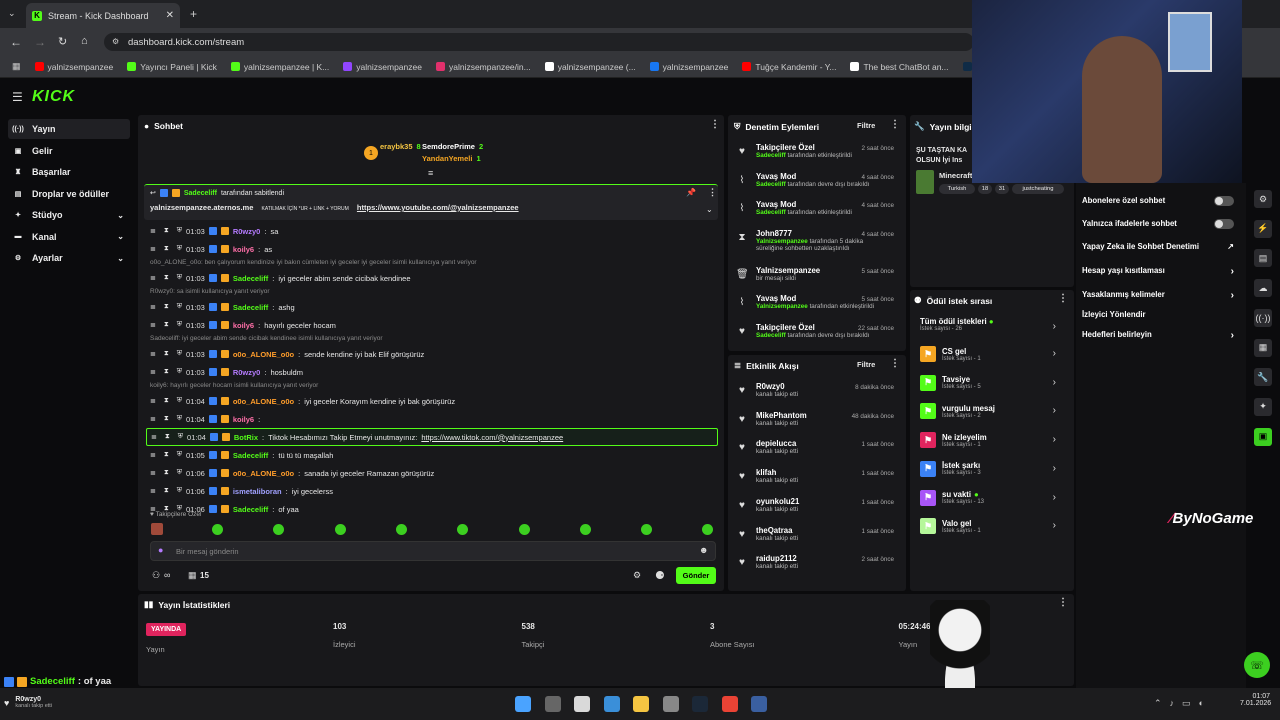 Image resolution: width=1280 pixels, height=720 pixels. I want to click on activity-item-user: theQatraa, so click(777, 530).